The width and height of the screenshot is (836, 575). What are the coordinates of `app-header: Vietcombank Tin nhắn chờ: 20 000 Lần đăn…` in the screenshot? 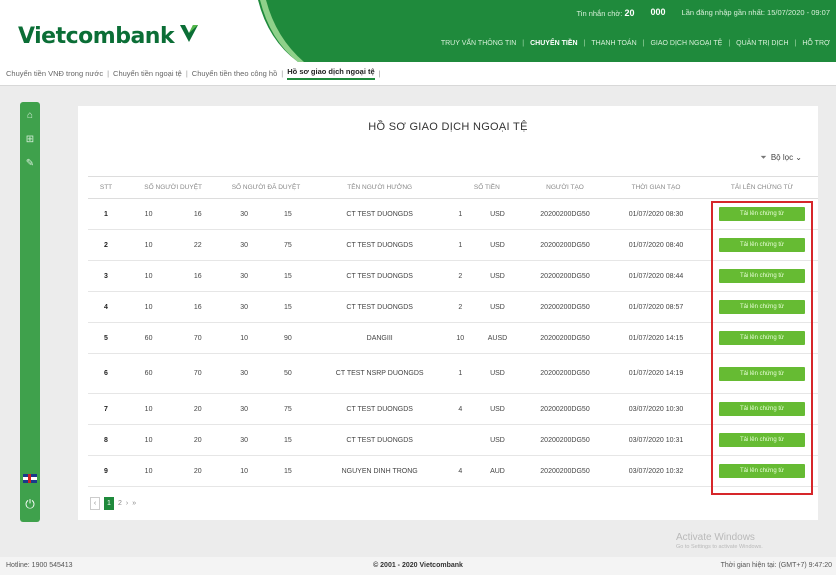 It's located at (418, 31).